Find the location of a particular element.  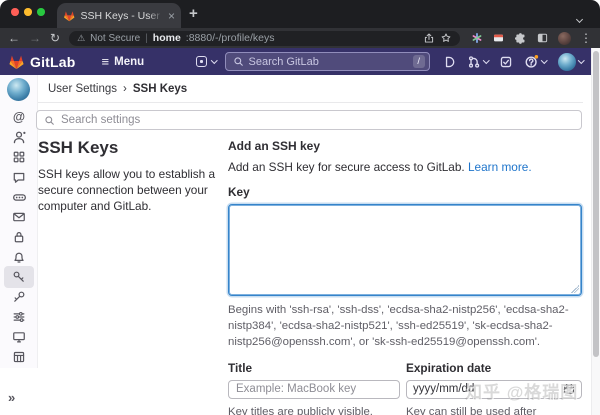

lock-icon is located at coordinates (19, 237).